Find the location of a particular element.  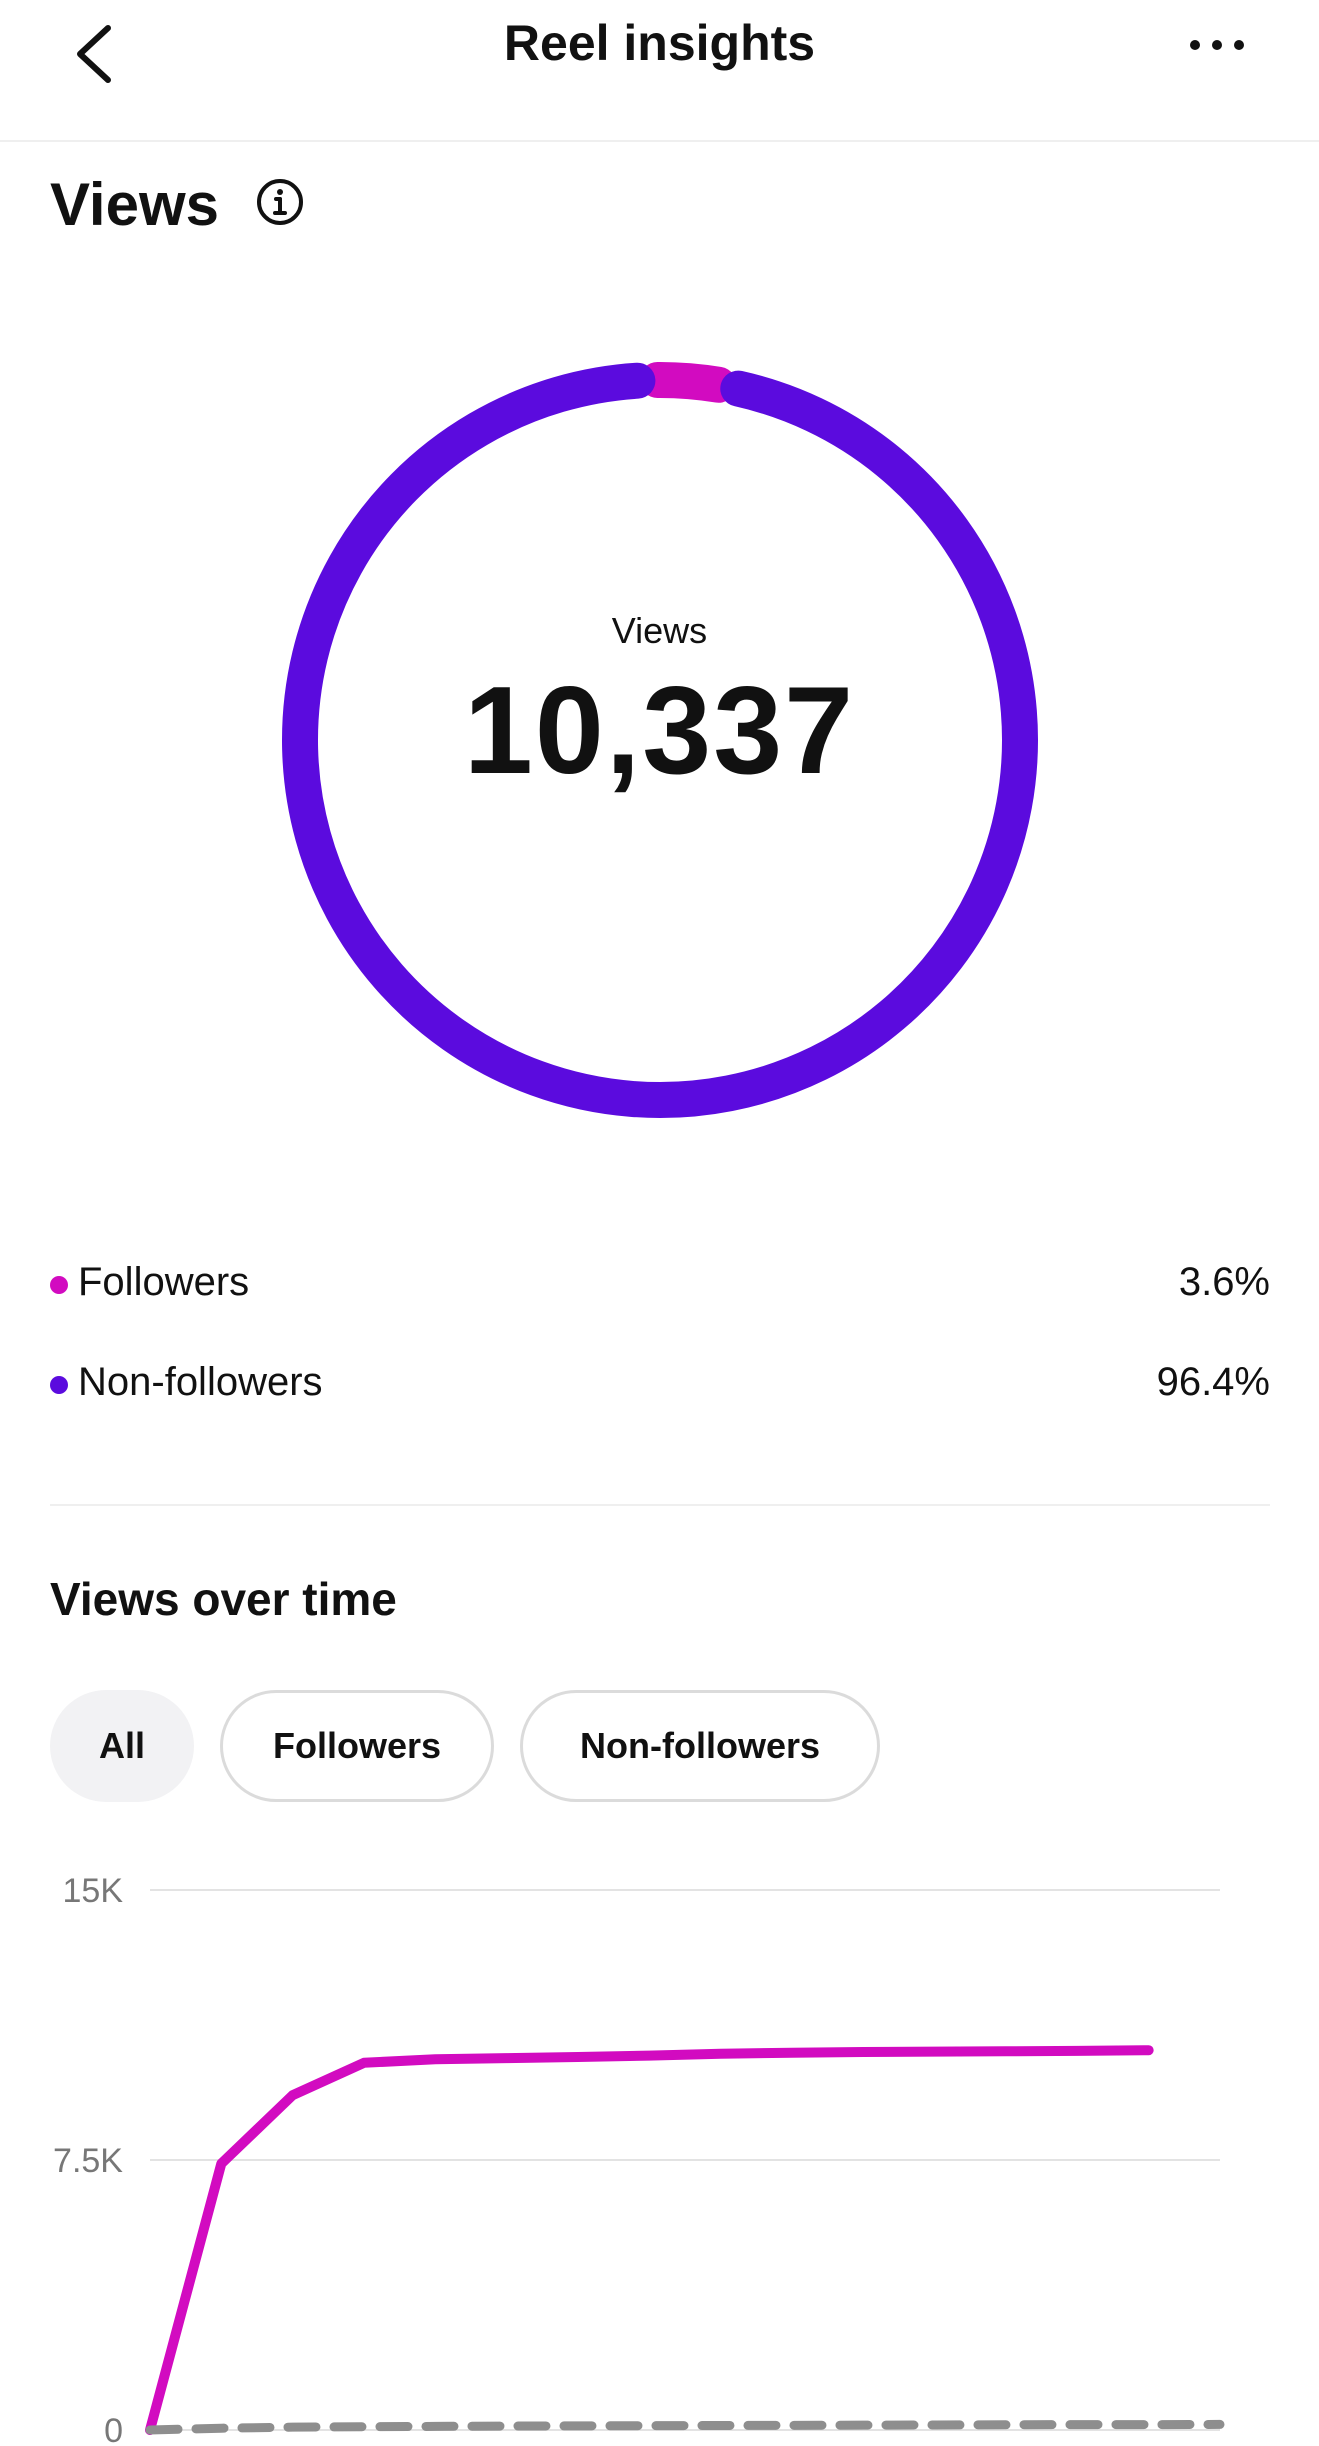

followers-dot is located at coordinates (59, 1285).